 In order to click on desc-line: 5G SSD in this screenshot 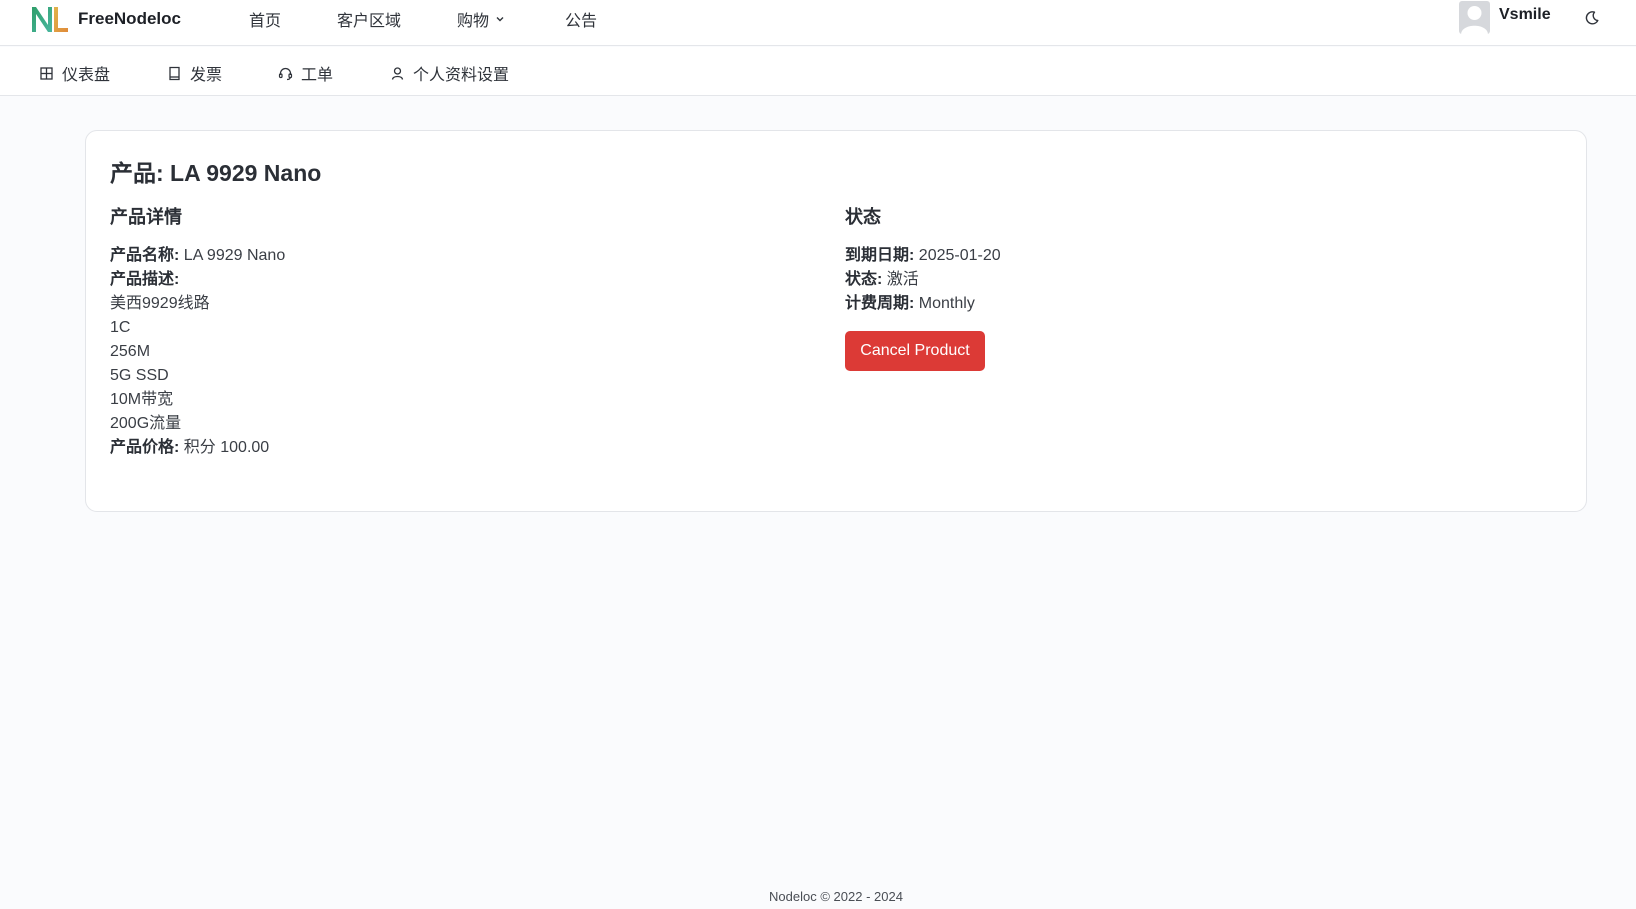, I will do `click(139, 375)`.